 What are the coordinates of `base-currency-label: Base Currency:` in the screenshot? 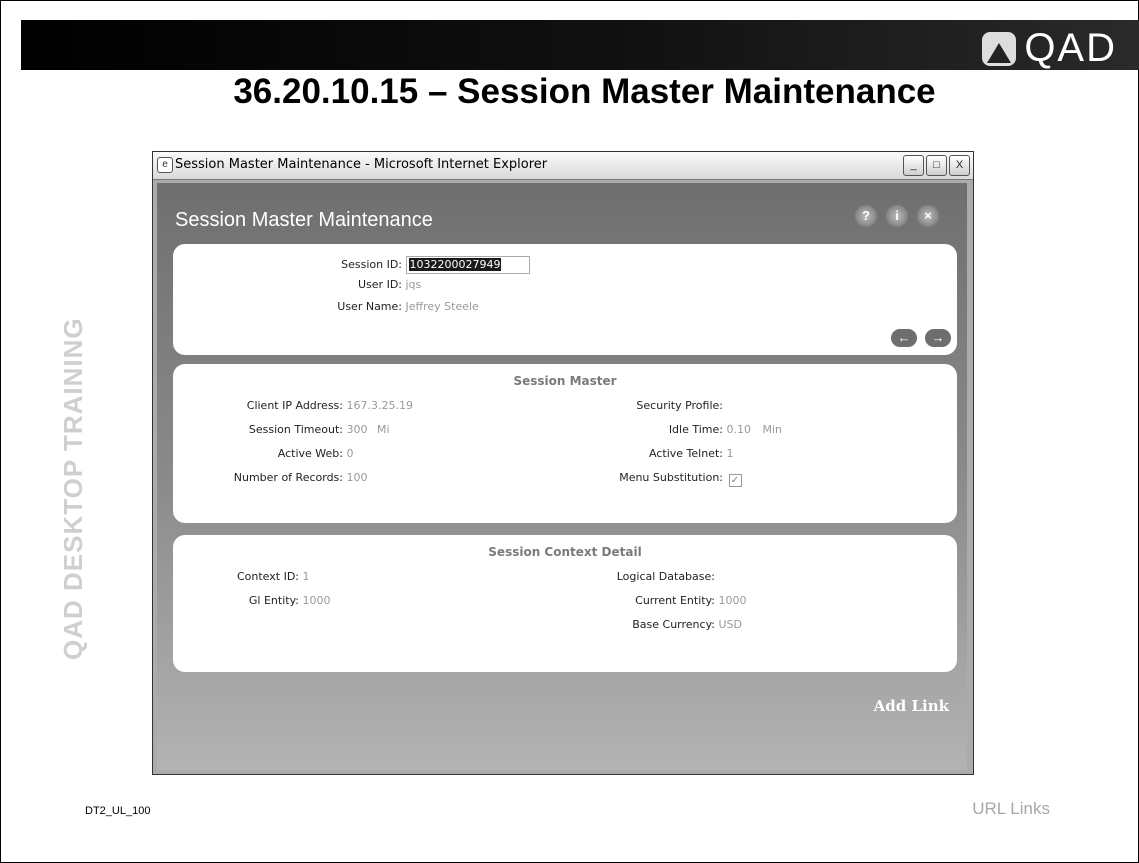 It's located at (673, 624).